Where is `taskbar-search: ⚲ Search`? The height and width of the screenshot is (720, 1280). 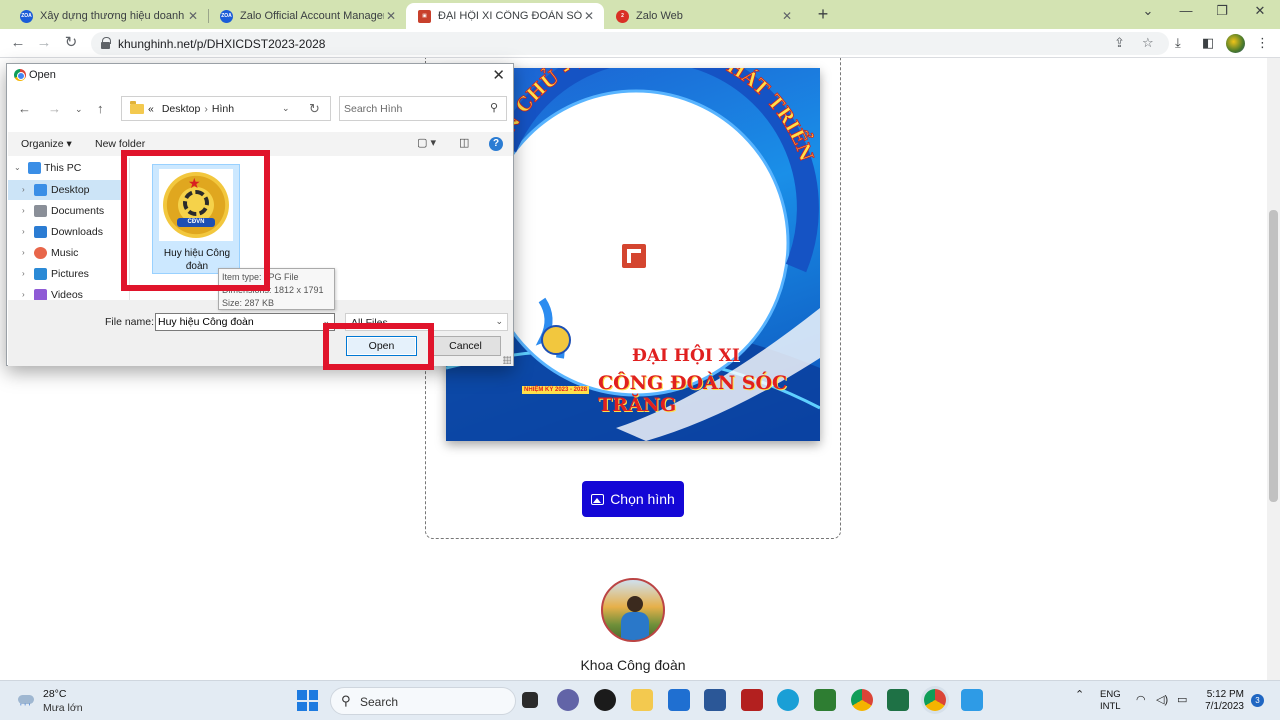
taskbar-search: ⚲ Search is located at coordinates (423, 701).